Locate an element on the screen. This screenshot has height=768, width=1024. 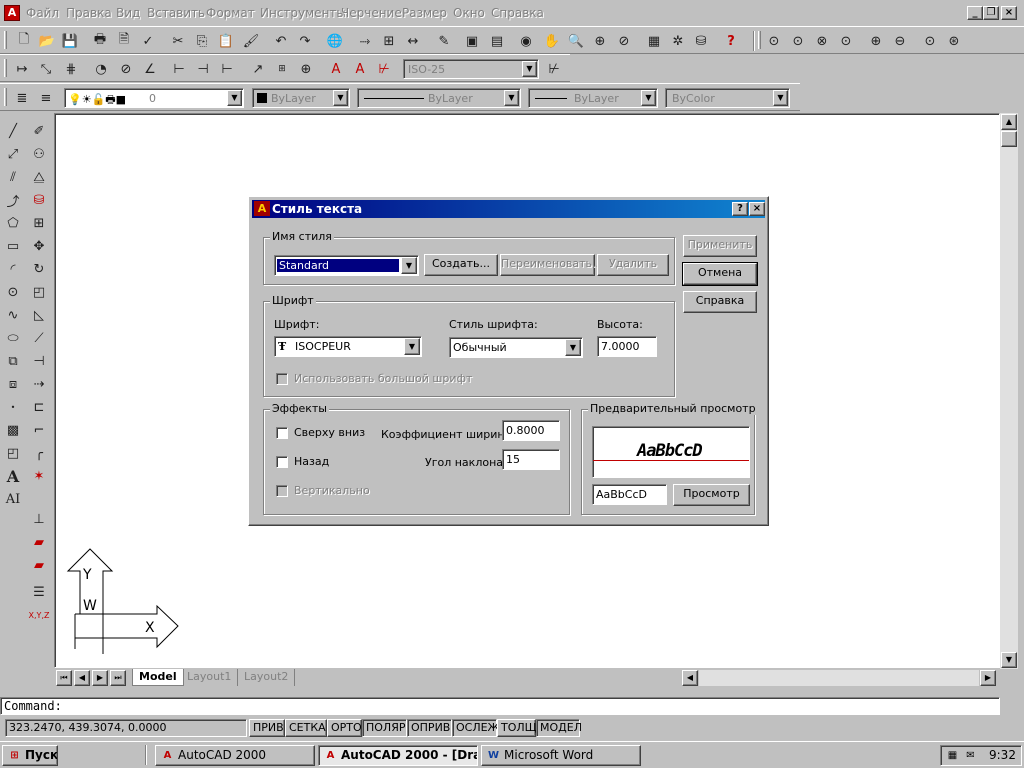
region-icon: ◰ is located at coordinates (13, 453).